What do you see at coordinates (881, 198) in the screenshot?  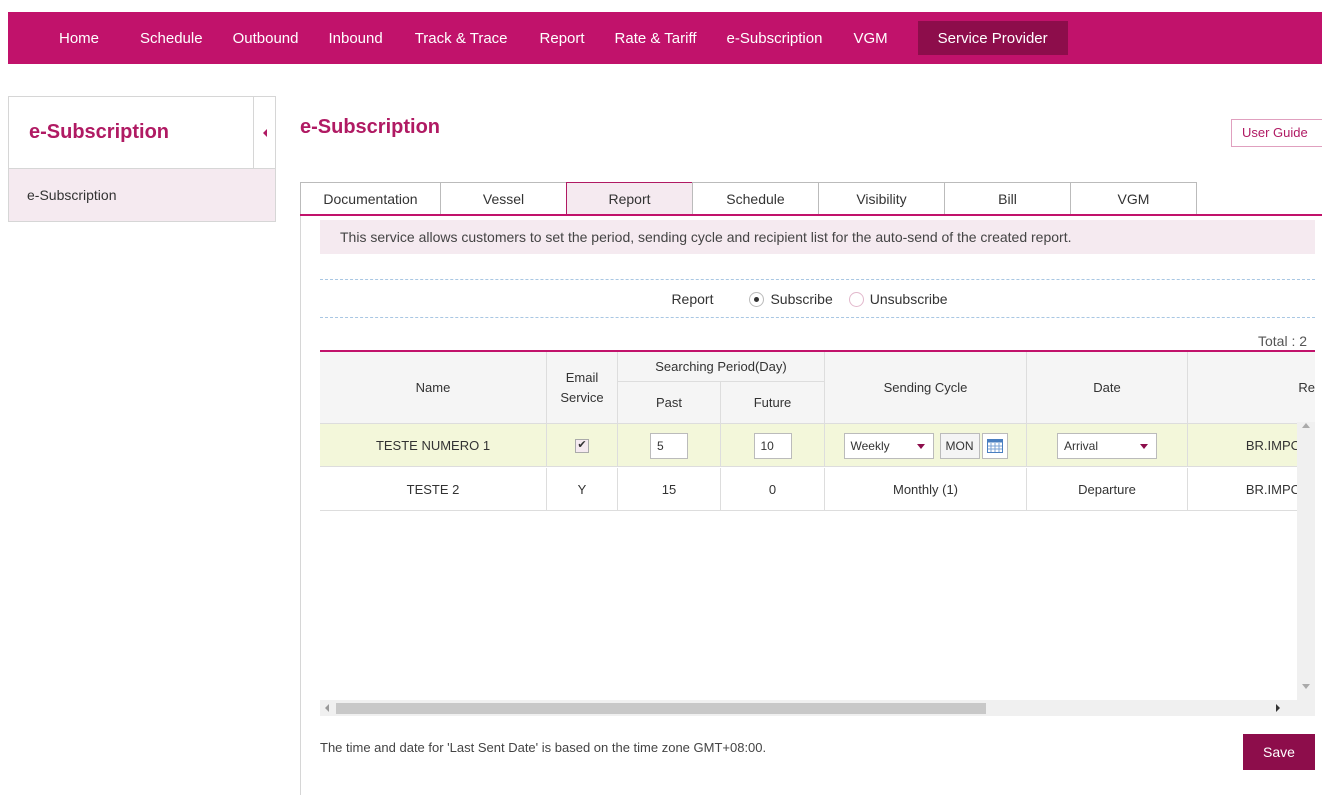 I see `tab-visibility: Visibility` at bounding box center [881, 198].